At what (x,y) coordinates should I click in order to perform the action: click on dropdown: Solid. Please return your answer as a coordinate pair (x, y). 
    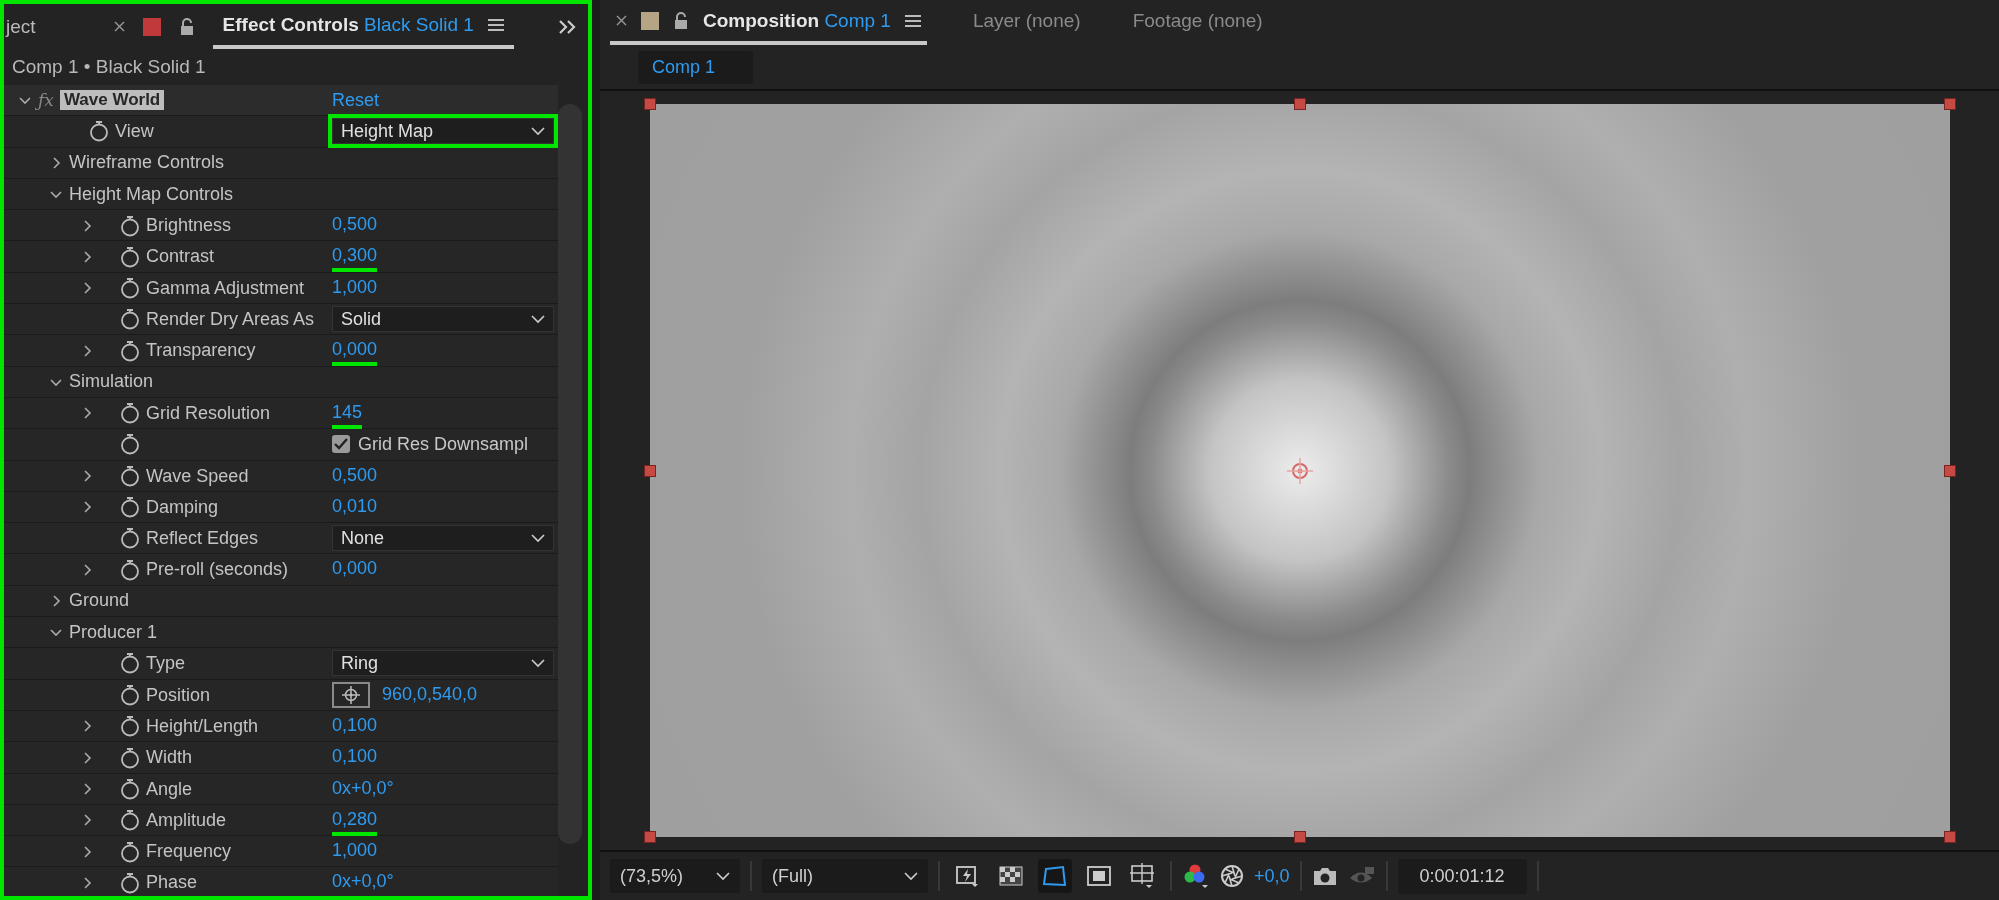
    Looking at the image, I should click on (443, 319).